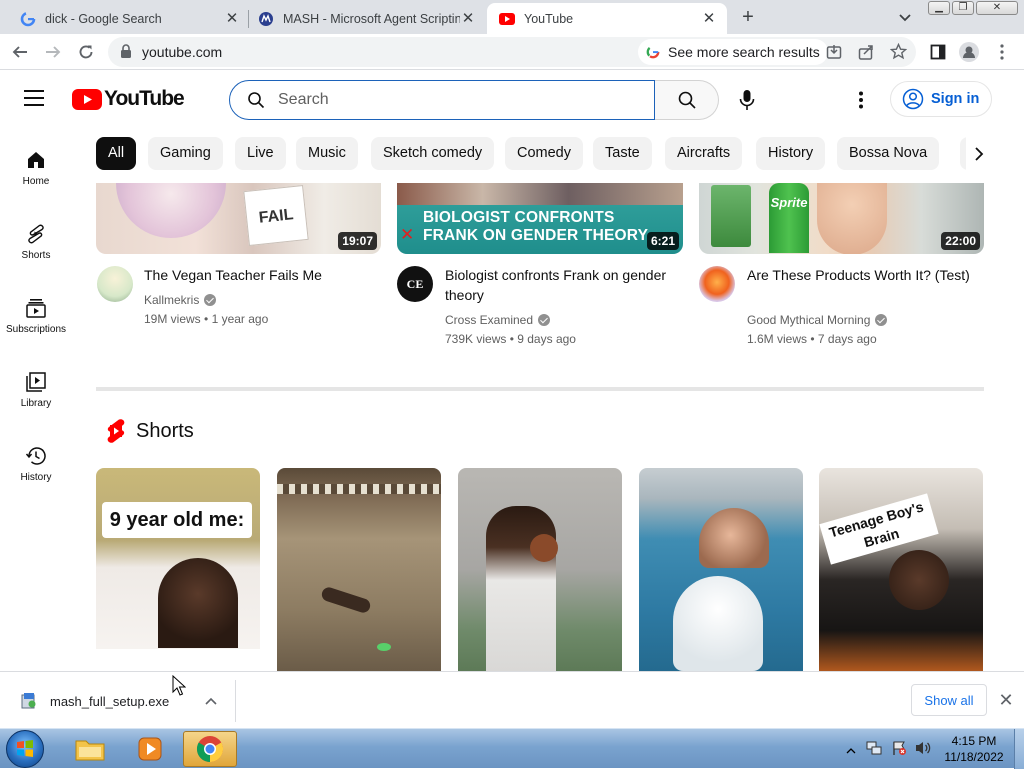 Image resolution: width=1024 pixels, height=772 pixels. What do you see at coordinates (433, 153) in the screenshot?
I see `chip-sketch-comedy: Sketch comedy` at bounding box center [433, 153].